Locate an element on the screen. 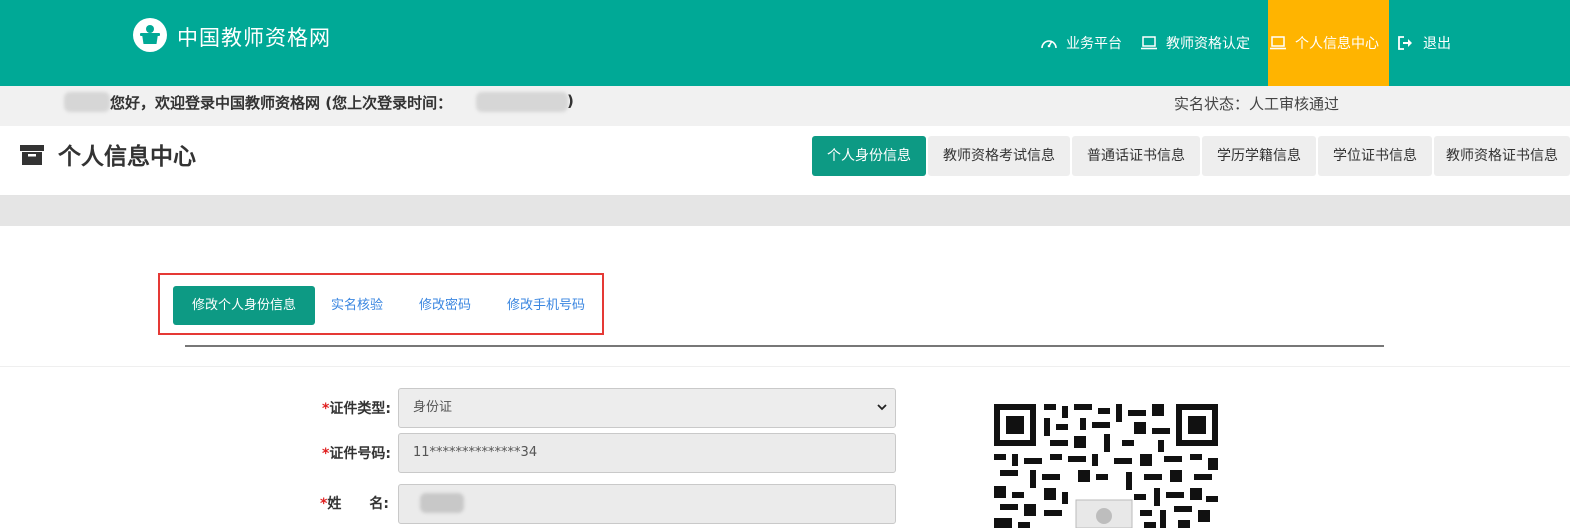 Image resolution: width=1570 pixels, height=528 pixels. tab-exam-info: 教师资格考试信息 is located at coordinates (999, 156).